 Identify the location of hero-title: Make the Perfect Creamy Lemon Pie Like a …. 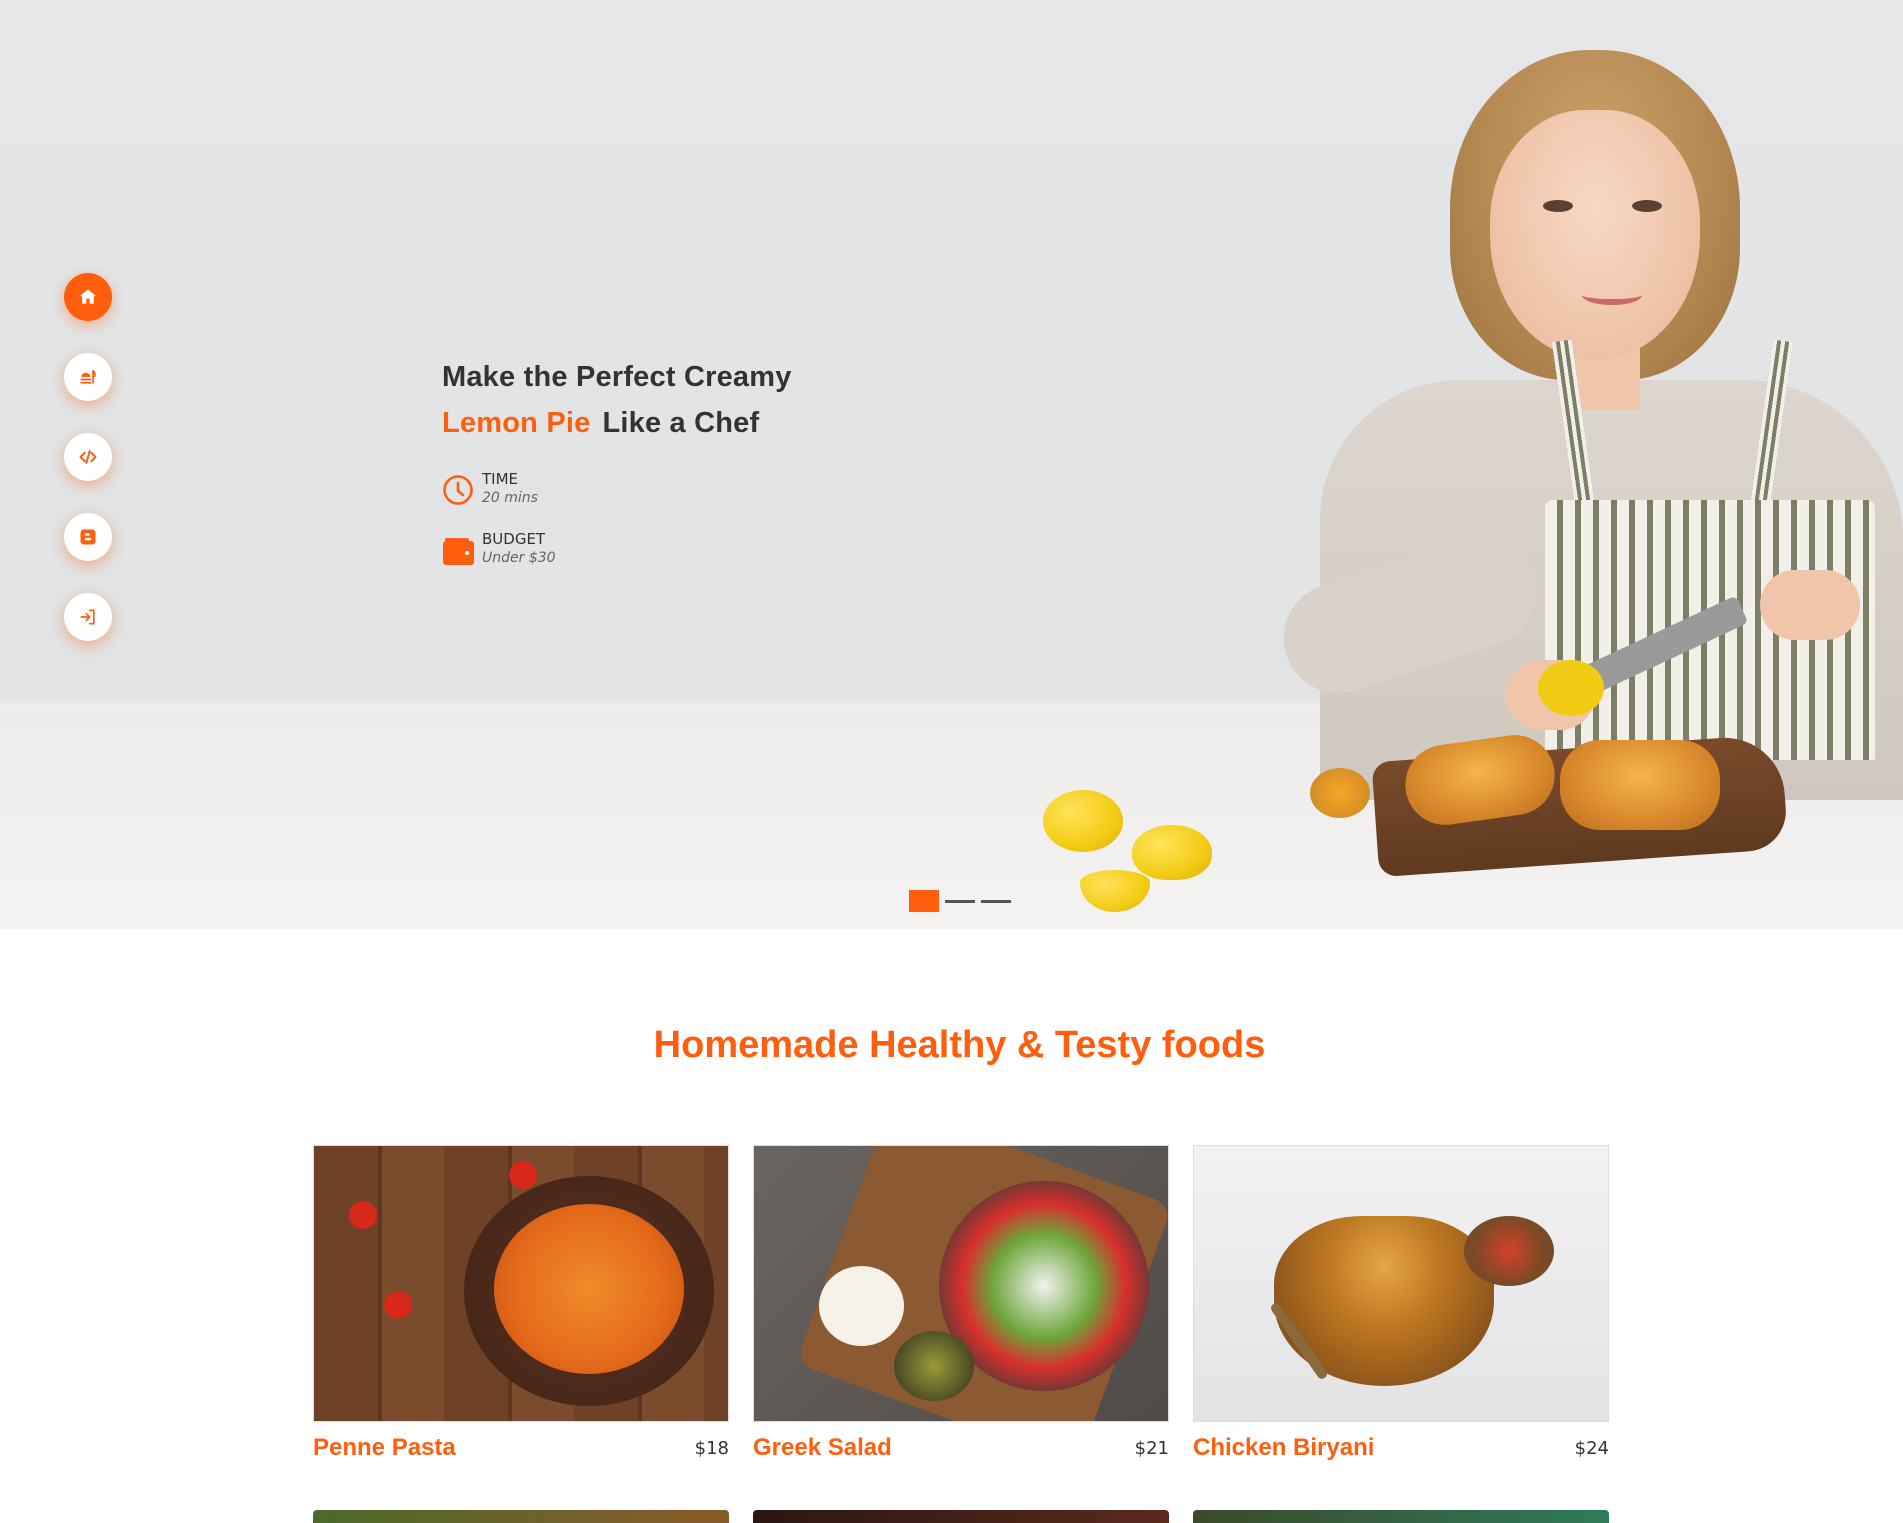
(617, 400).